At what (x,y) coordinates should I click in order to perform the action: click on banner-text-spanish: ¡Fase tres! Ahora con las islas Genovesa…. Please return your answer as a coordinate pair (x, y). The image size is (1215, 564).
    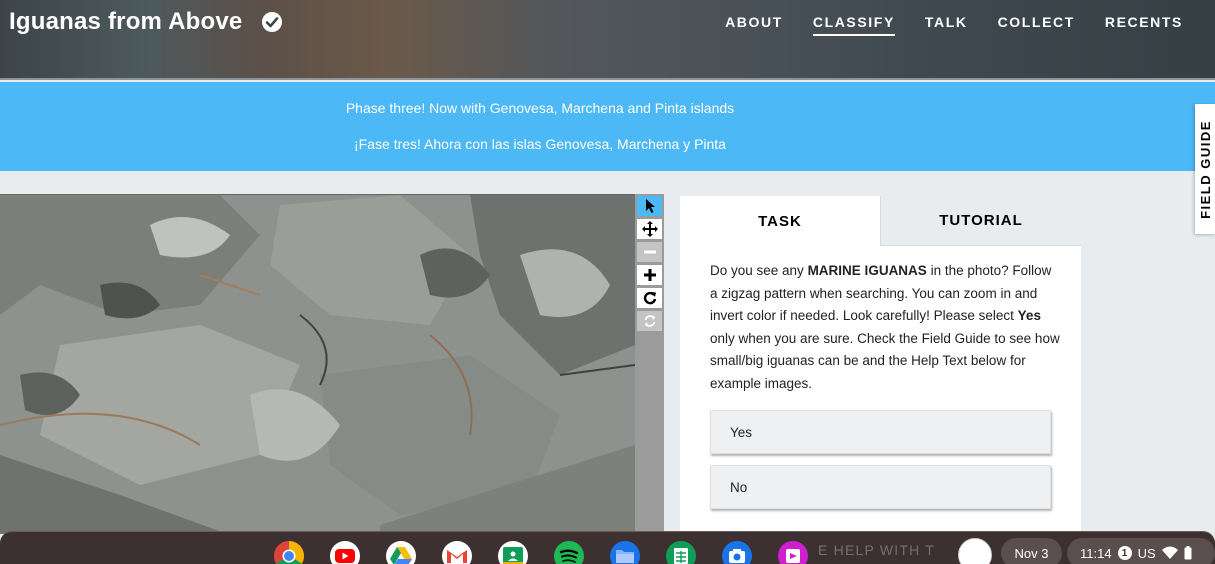
    Looking at the image, I should click on (540, 144).